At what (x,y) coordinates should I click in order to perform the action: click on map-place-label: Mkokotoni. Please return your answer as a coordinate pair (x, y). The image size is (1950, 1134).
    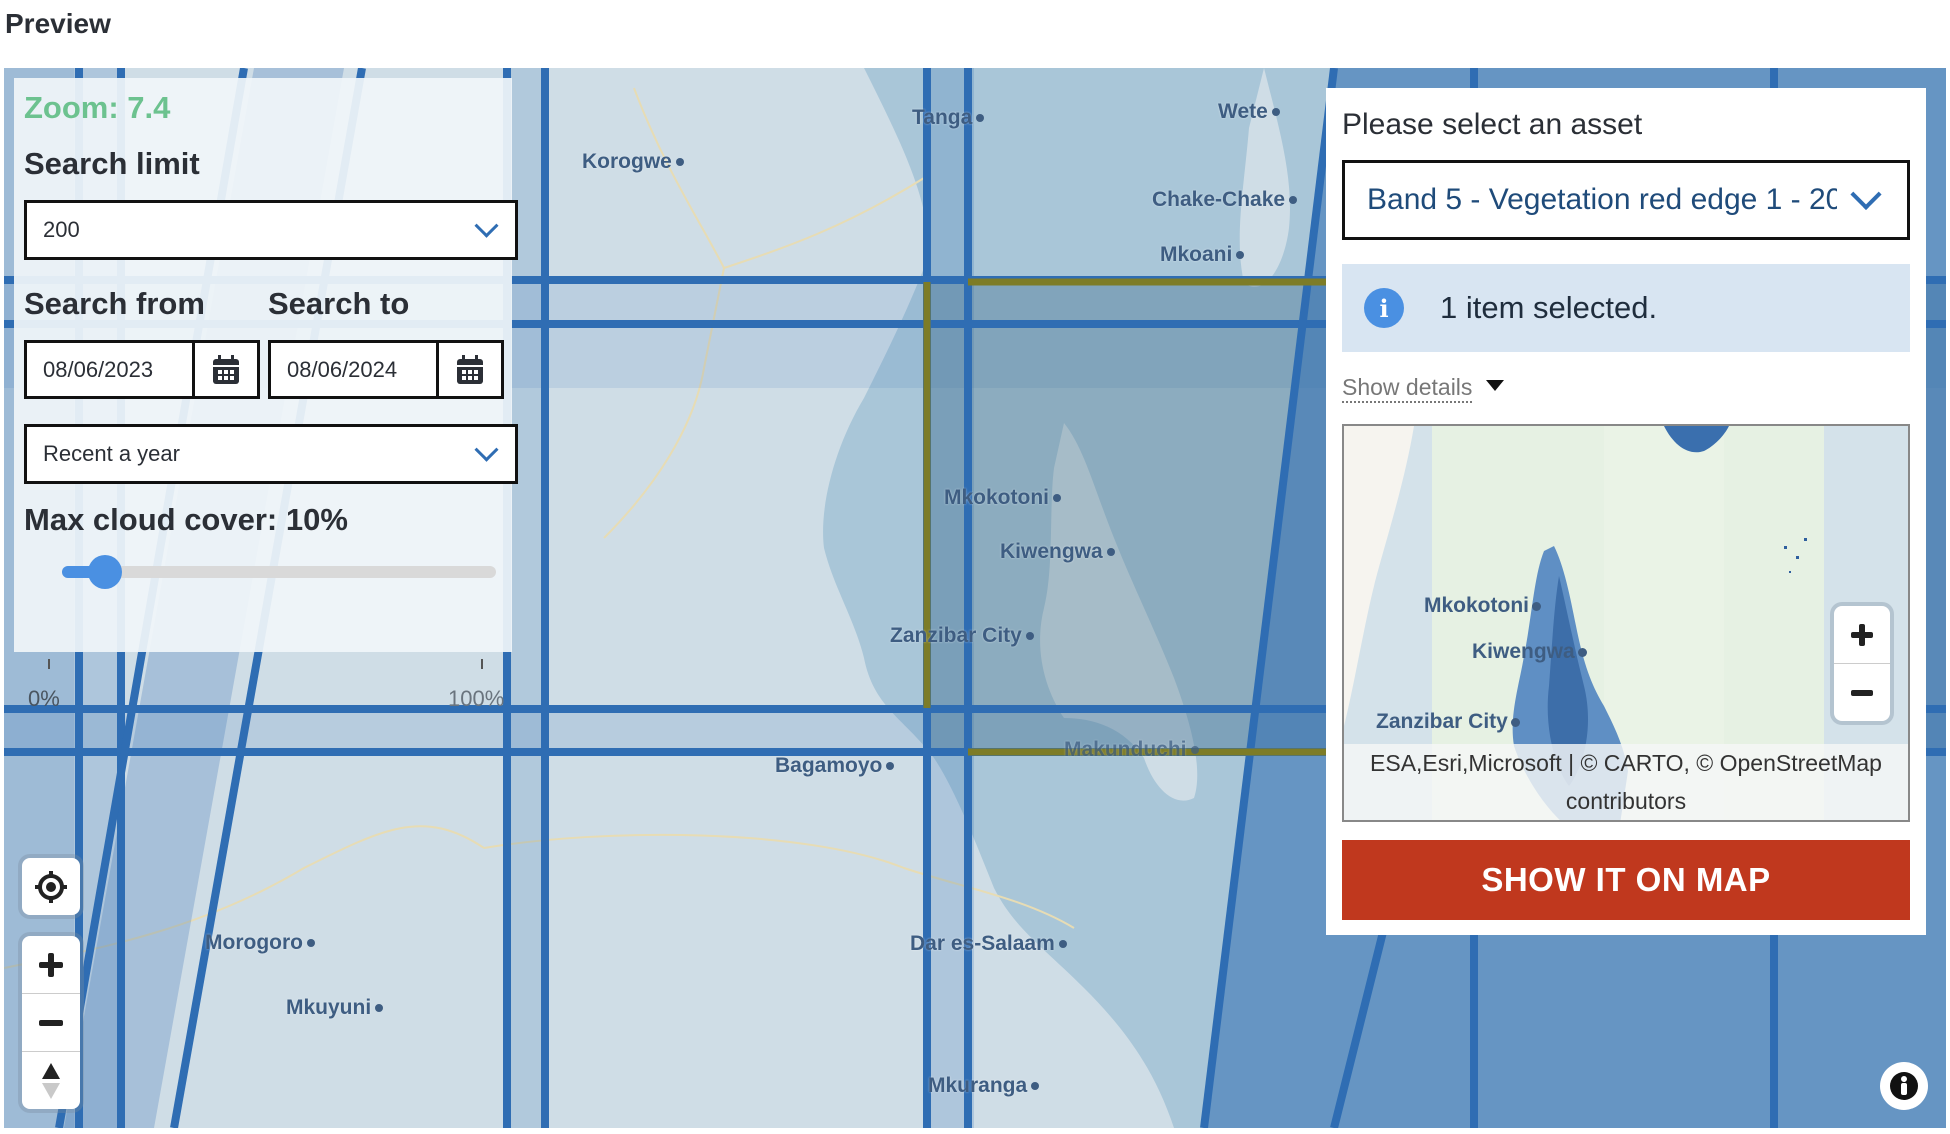
    Looking at the image, I should click on (1002, 498).